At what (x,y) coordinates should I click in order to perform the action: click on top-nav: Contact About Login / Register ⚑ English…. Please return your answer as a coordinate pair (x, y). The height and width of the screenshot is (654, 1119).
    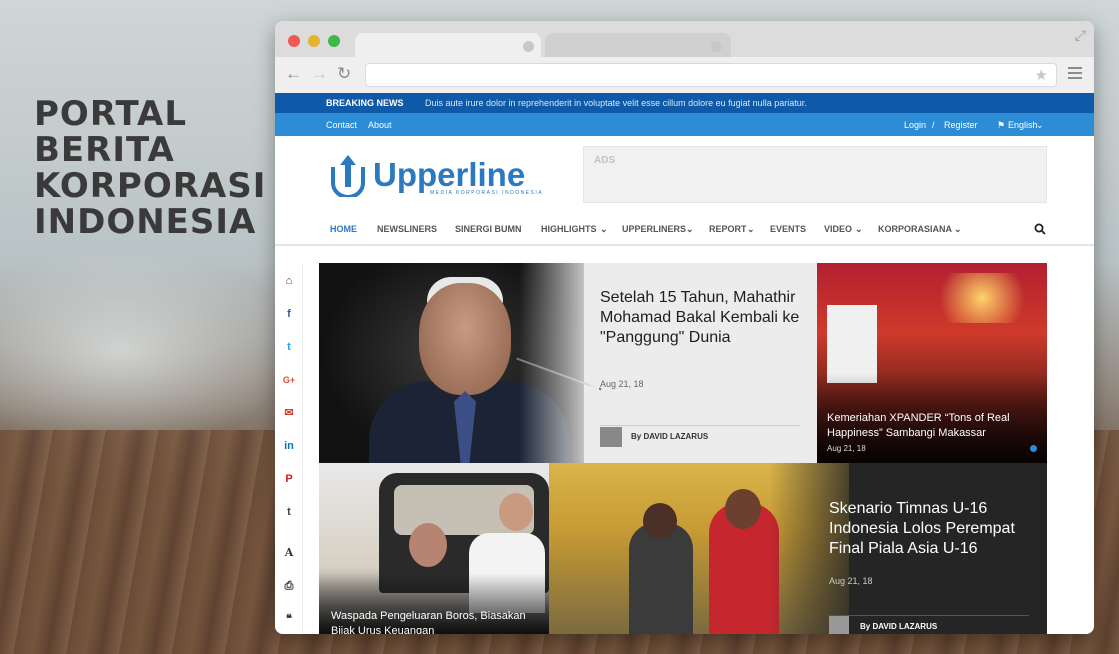
    Looking at the image, I should click on (684, 124).